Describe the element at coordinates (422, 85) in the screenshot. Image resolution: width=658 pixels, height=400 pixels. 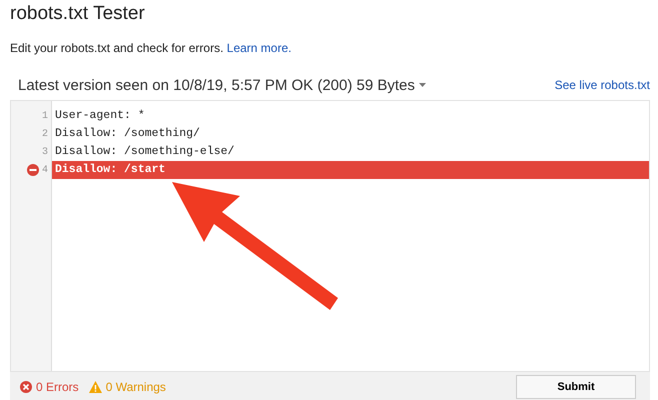
I see `caret-icon` at that location.